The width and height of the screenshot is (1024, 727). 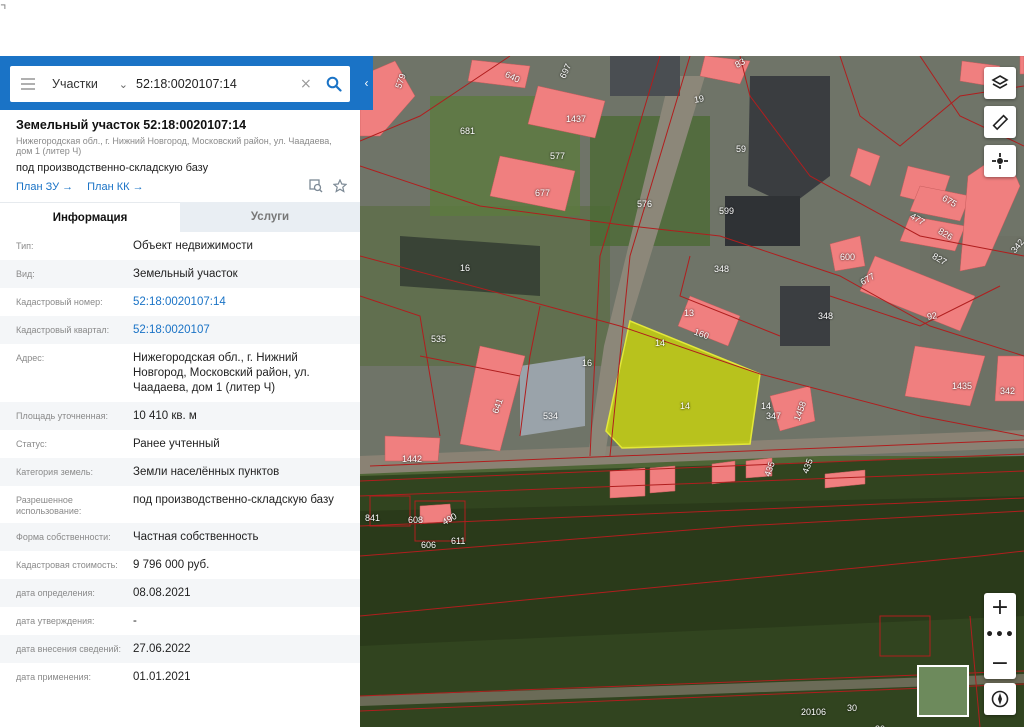 What do you see at coordinates (59, 302) in the screenshot?
I see `row-label: Кадастровый номер:` at bounding box center [59, 302].